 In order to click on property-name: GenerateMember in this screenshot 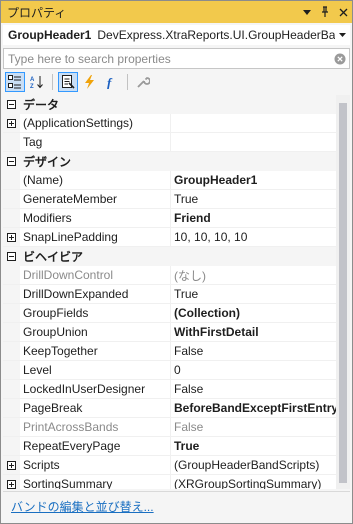, I will do `click(95, 199)`.